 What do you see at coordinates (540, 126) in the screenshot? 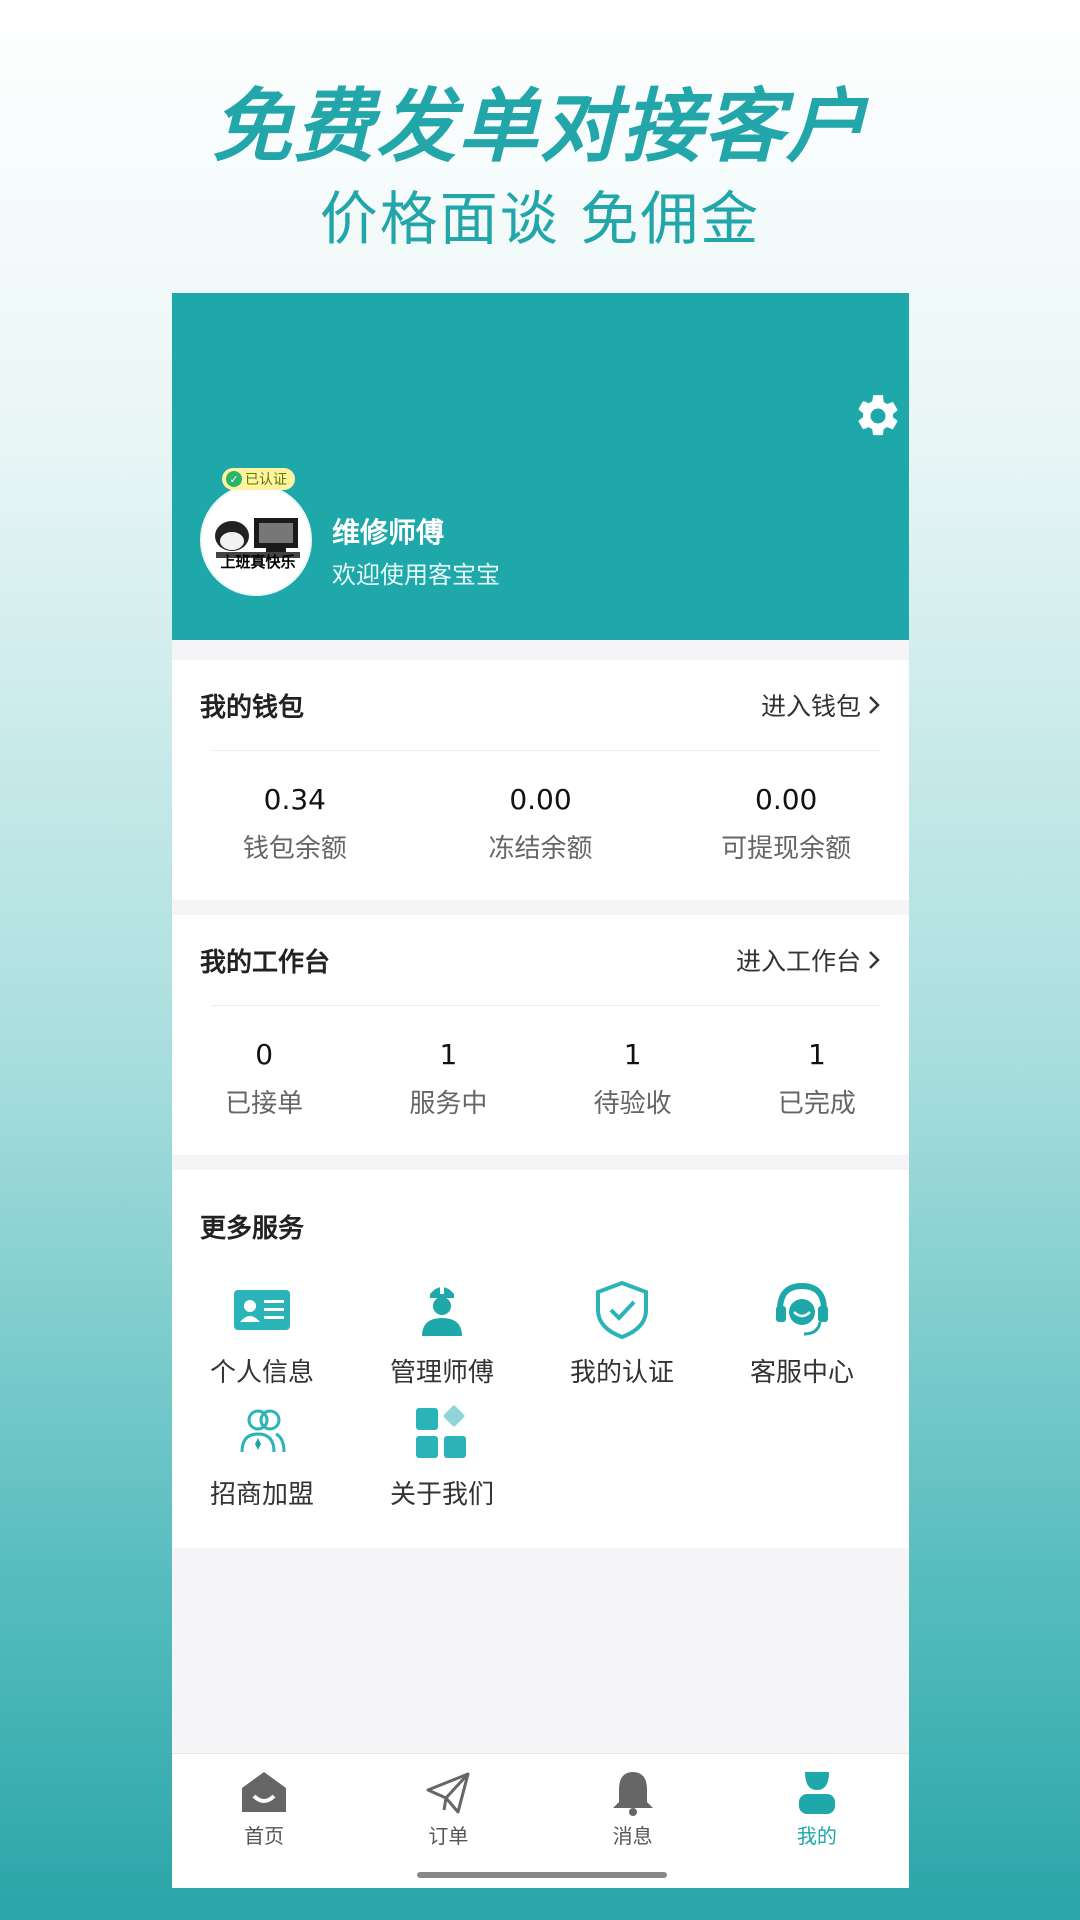
I see `promo-title: 免费发单对接客户` at bounding box center [540, 126].